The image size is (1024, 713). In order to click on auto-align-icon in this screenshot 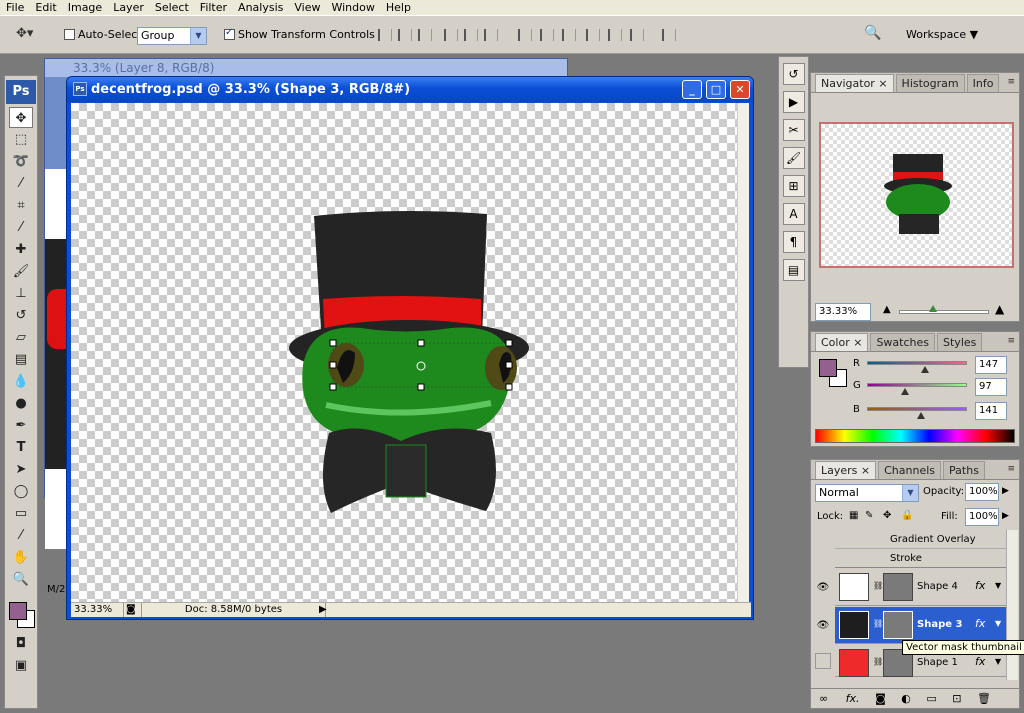, I will do `click(669, 35)`.